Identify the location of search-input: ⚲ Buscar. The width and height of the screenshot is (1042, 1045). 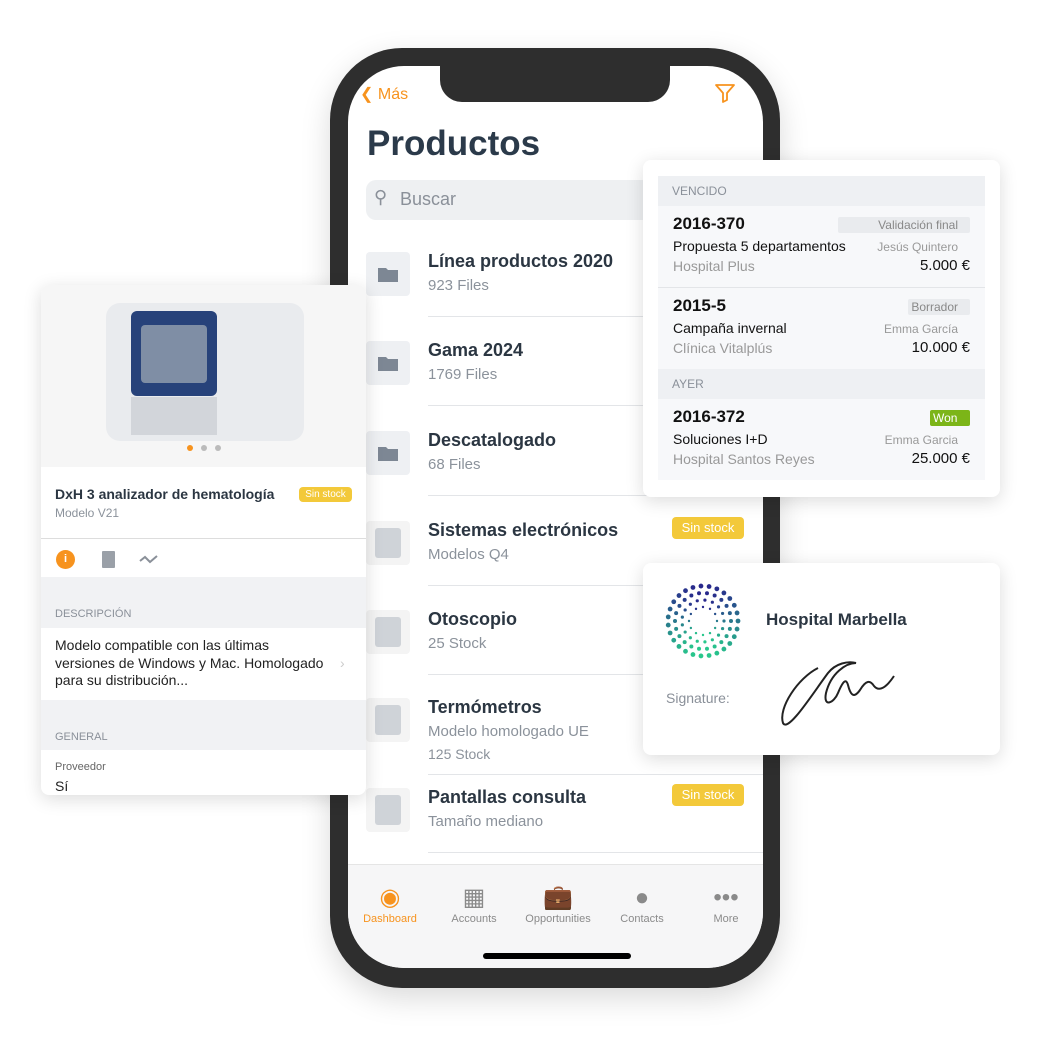
(516, 200).